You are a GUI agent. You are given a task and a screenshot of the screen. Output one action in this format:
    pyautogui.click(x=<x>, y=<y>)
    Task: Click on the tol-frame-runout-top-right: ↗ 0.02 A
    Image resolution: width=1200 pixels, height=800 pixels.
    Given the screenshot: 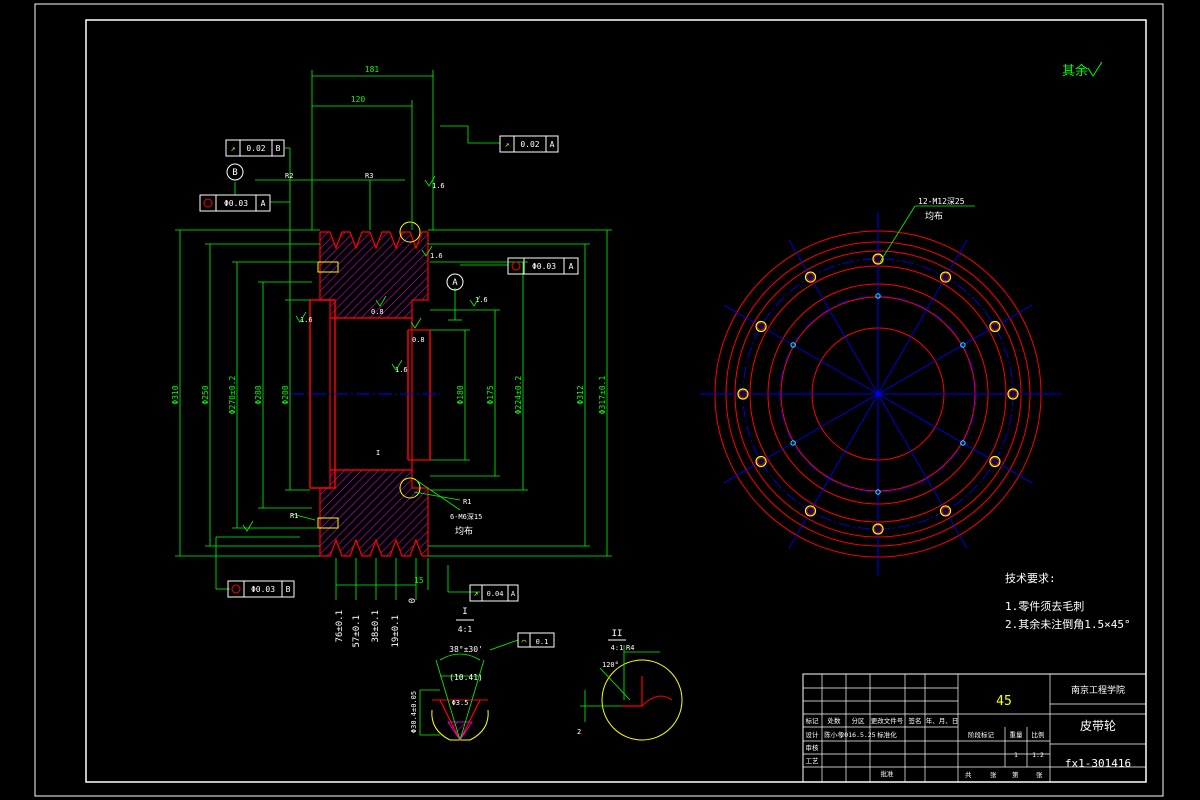 What is the action you would take?
    pyautogui.click(x=529, y=144)
    